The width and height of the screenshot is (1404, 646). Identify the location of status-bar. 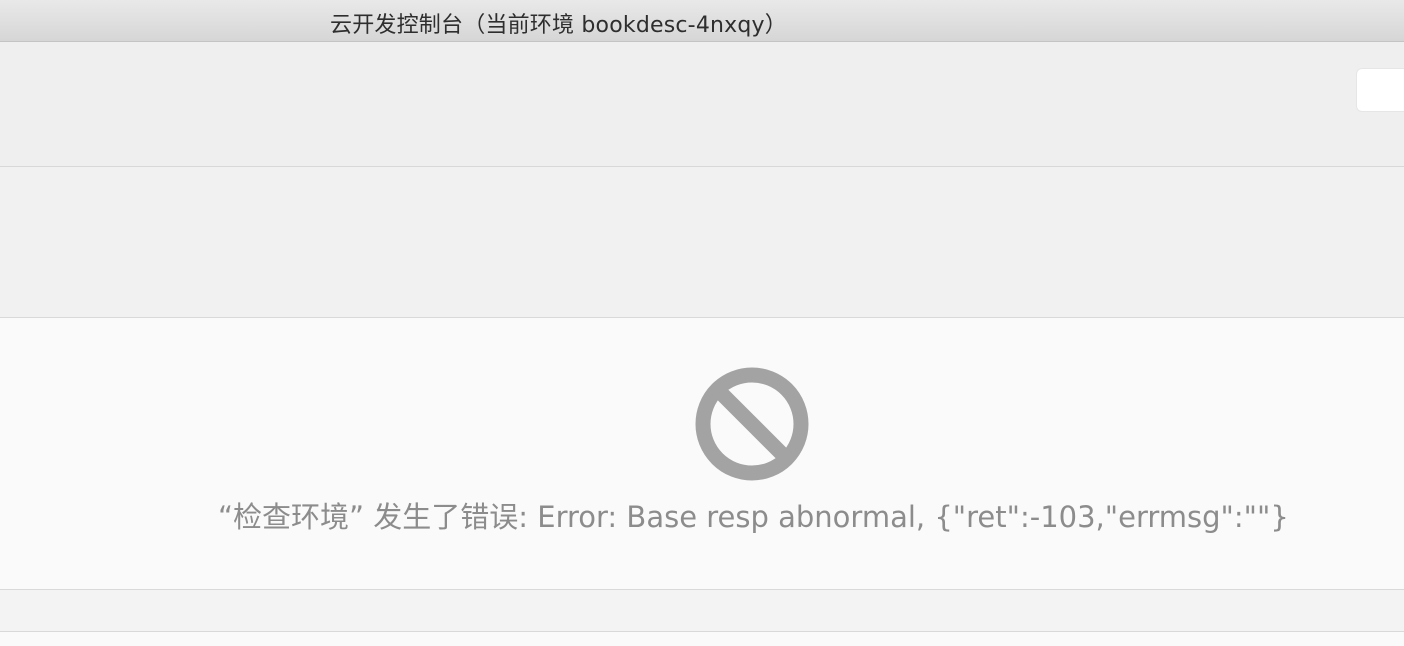
(702, 611).